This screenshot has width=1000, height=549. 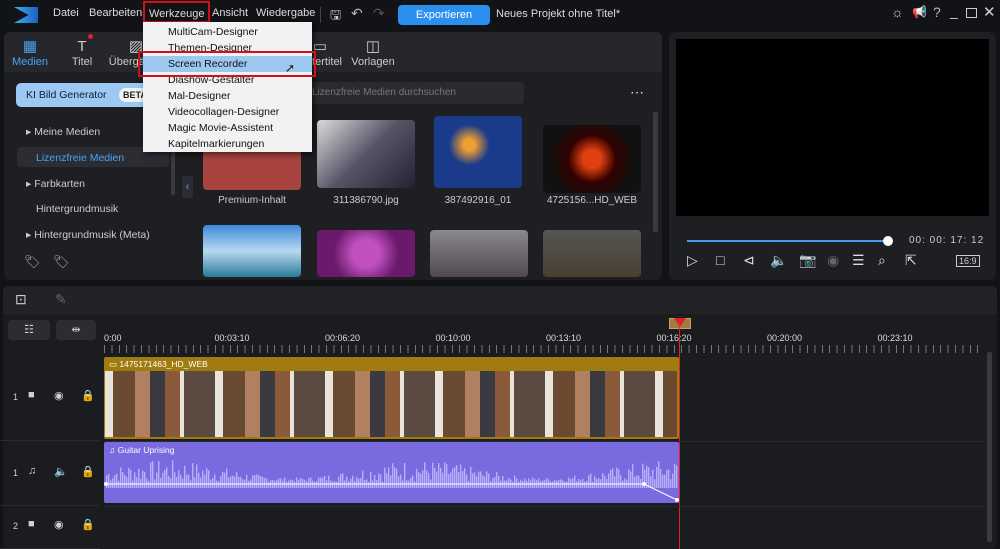 I want to click on menu-ansicht: Ansicht, so click(x=230, y=13).